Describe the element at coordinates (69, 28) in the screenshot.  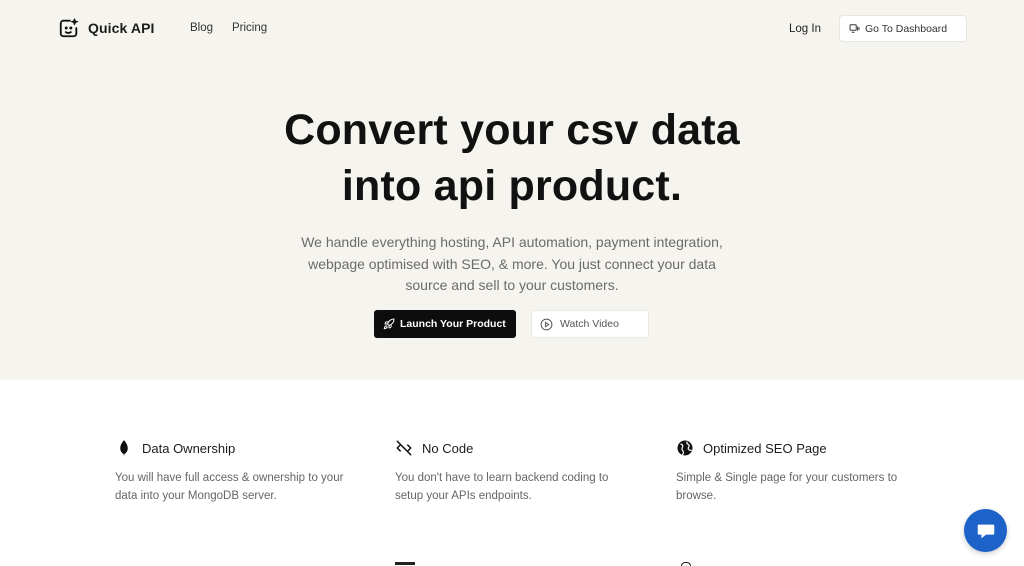
I see `logo-icon` at that location.